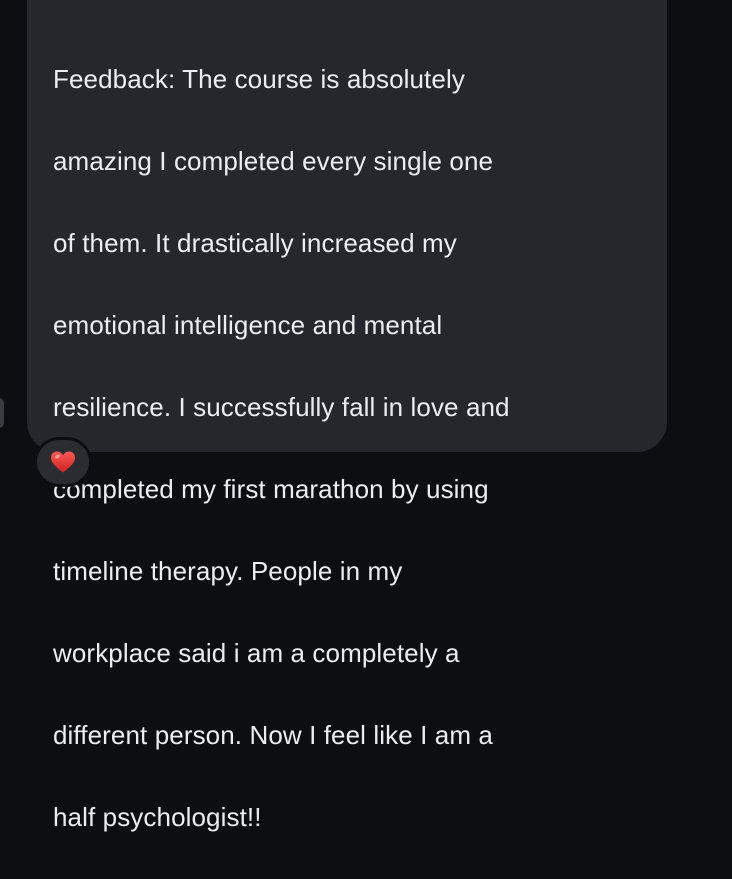 Image resolution: width=732 pixels, height=879 pixels. What do you see at coordinates (255, 243) in the screenshot?
I see `message-line: of them. It drastically increased my` at bounding box center [255, 243].